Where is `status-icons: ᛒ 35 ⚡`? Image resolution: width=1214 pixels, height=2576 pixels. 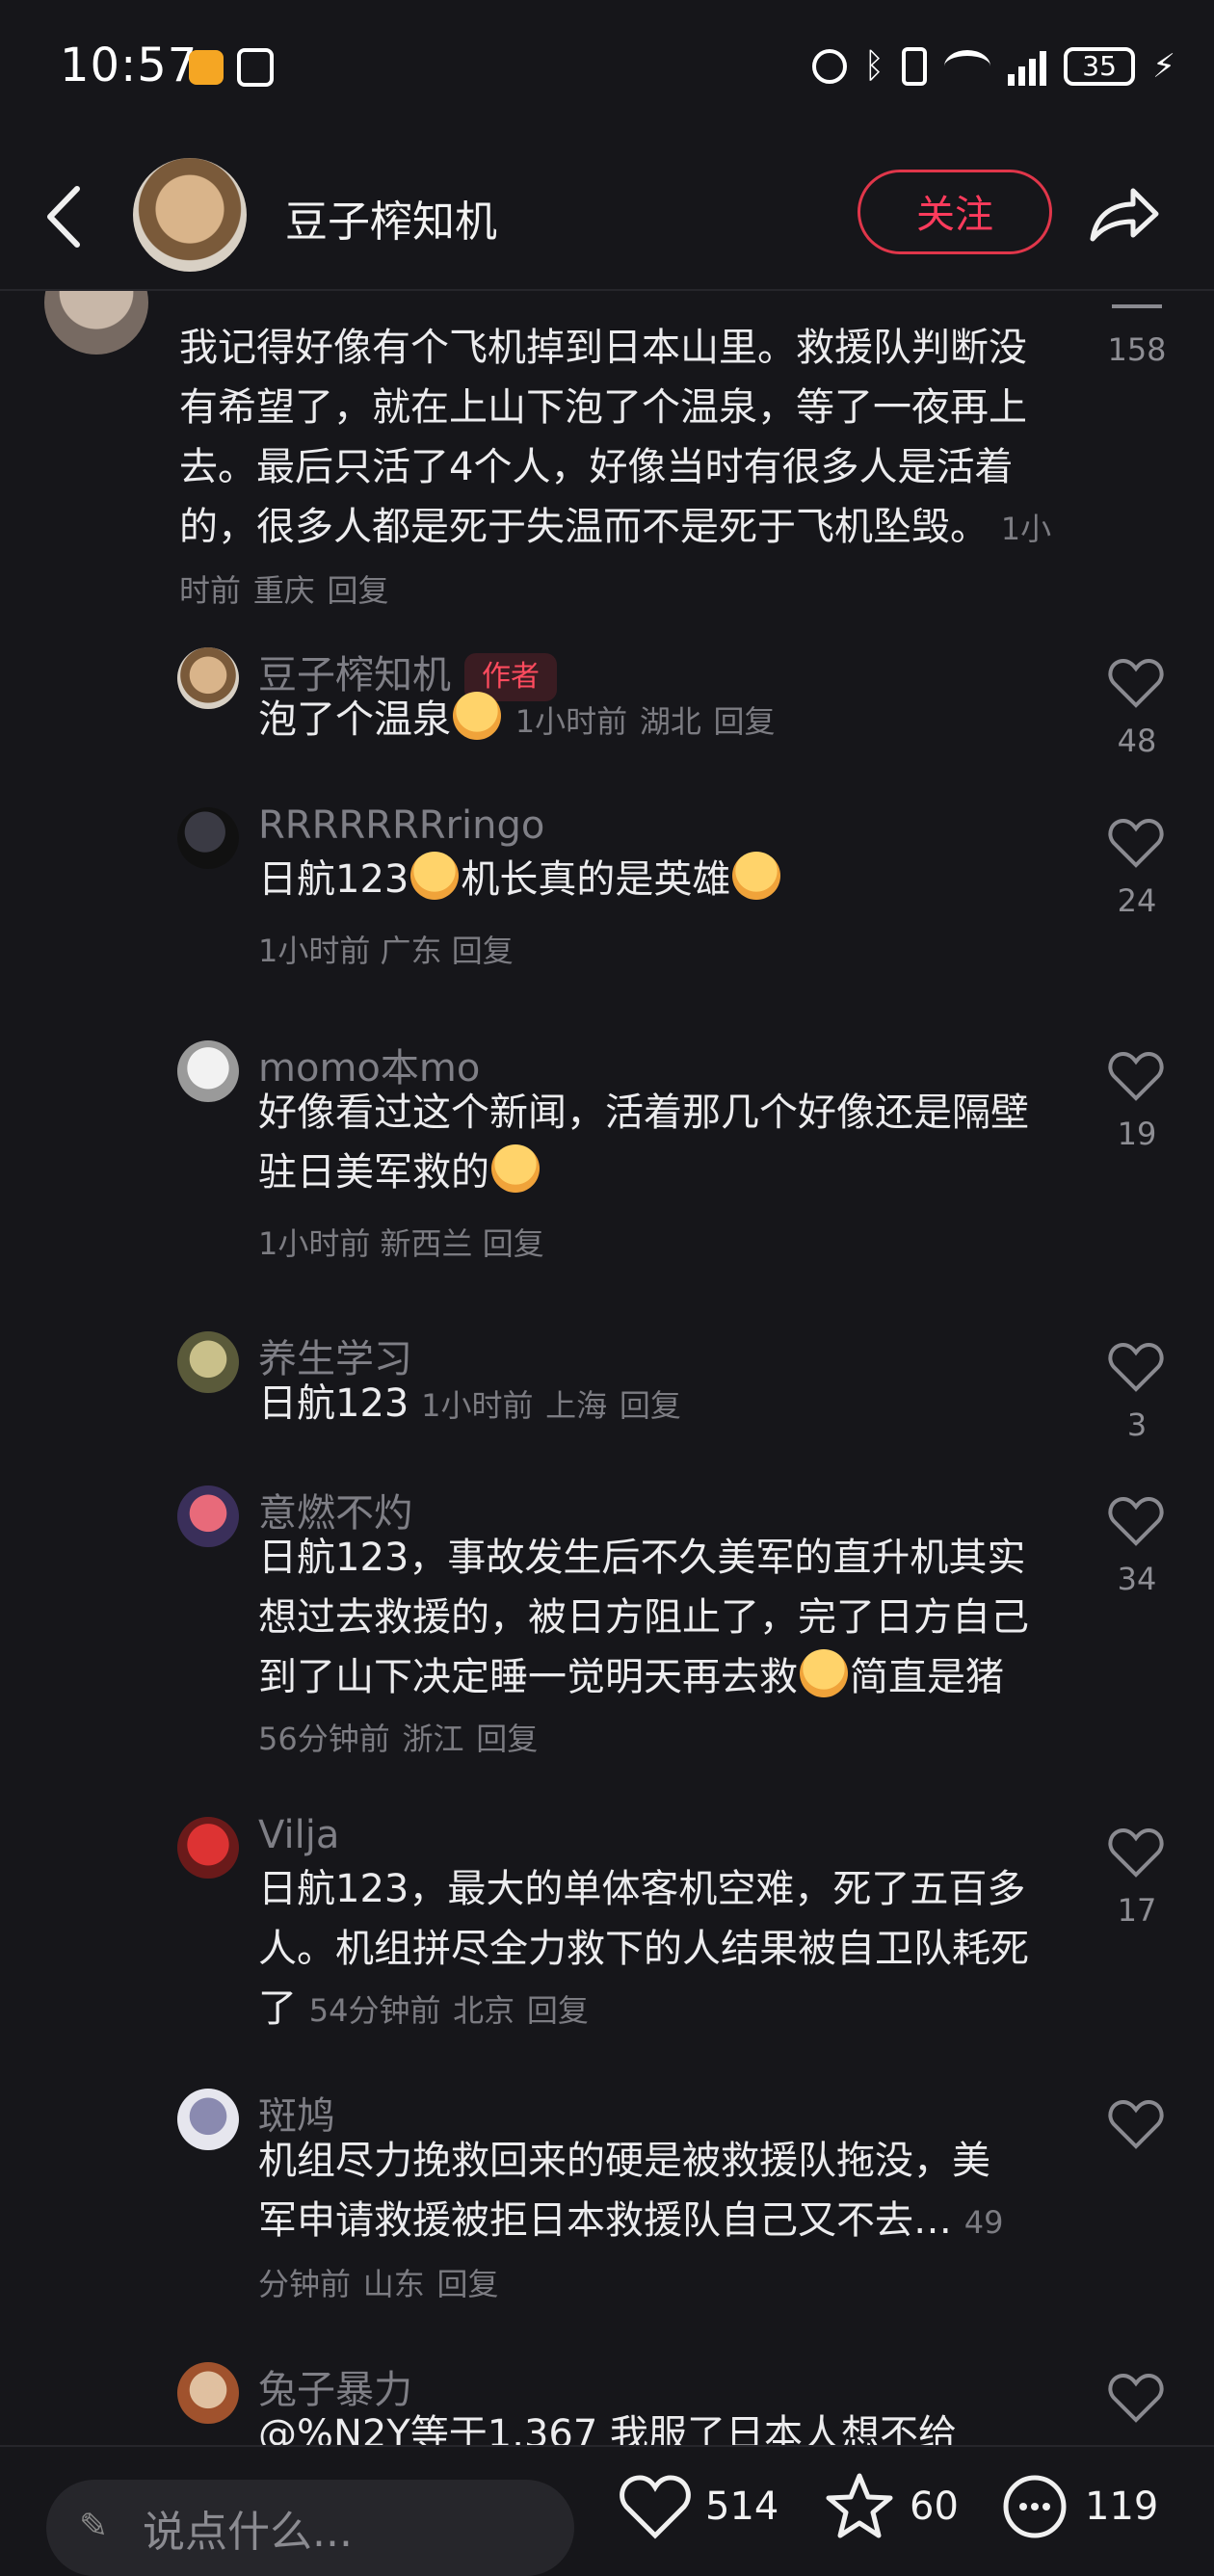
status-icons: ᛒ 35 ⚡ is located at coordinates (993, 66).